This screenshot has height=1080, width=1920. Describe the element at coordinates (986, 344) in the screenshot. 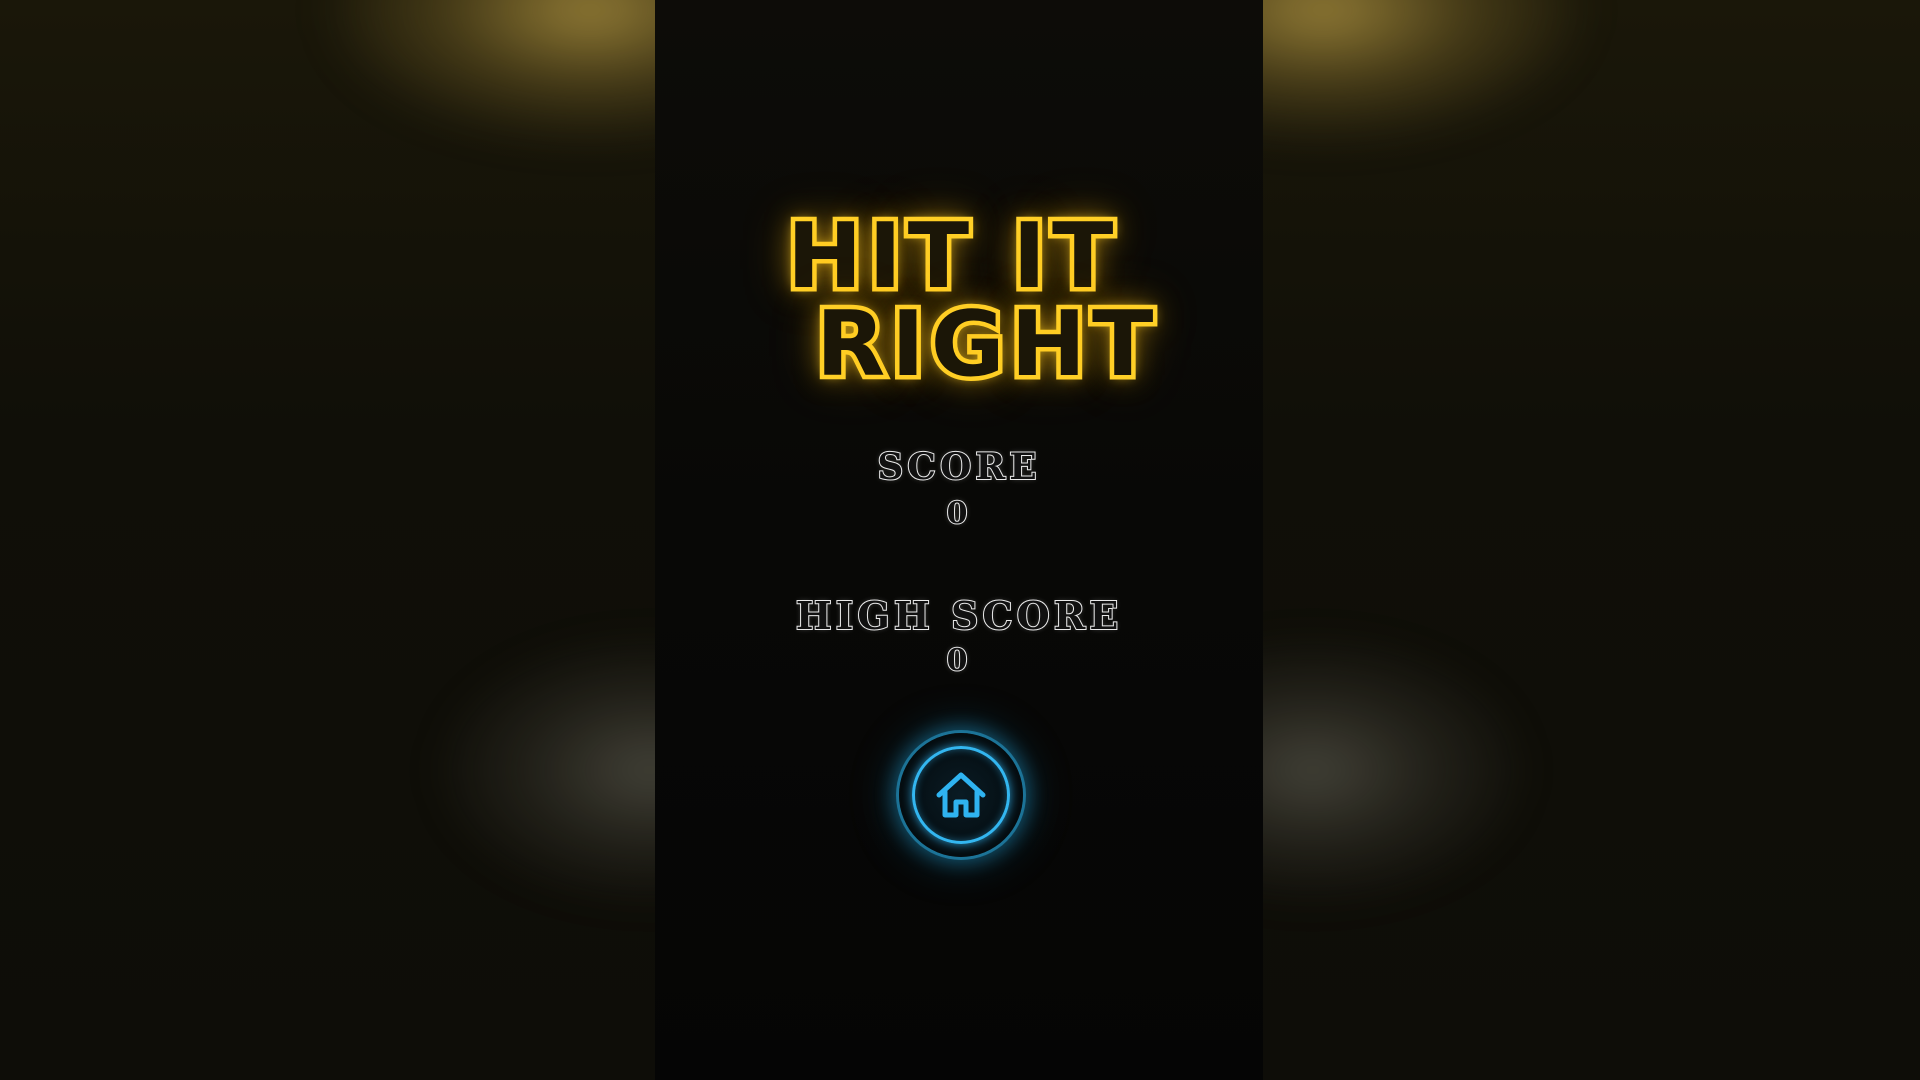

I see `game-title-line-2: RIGHT` at that location.